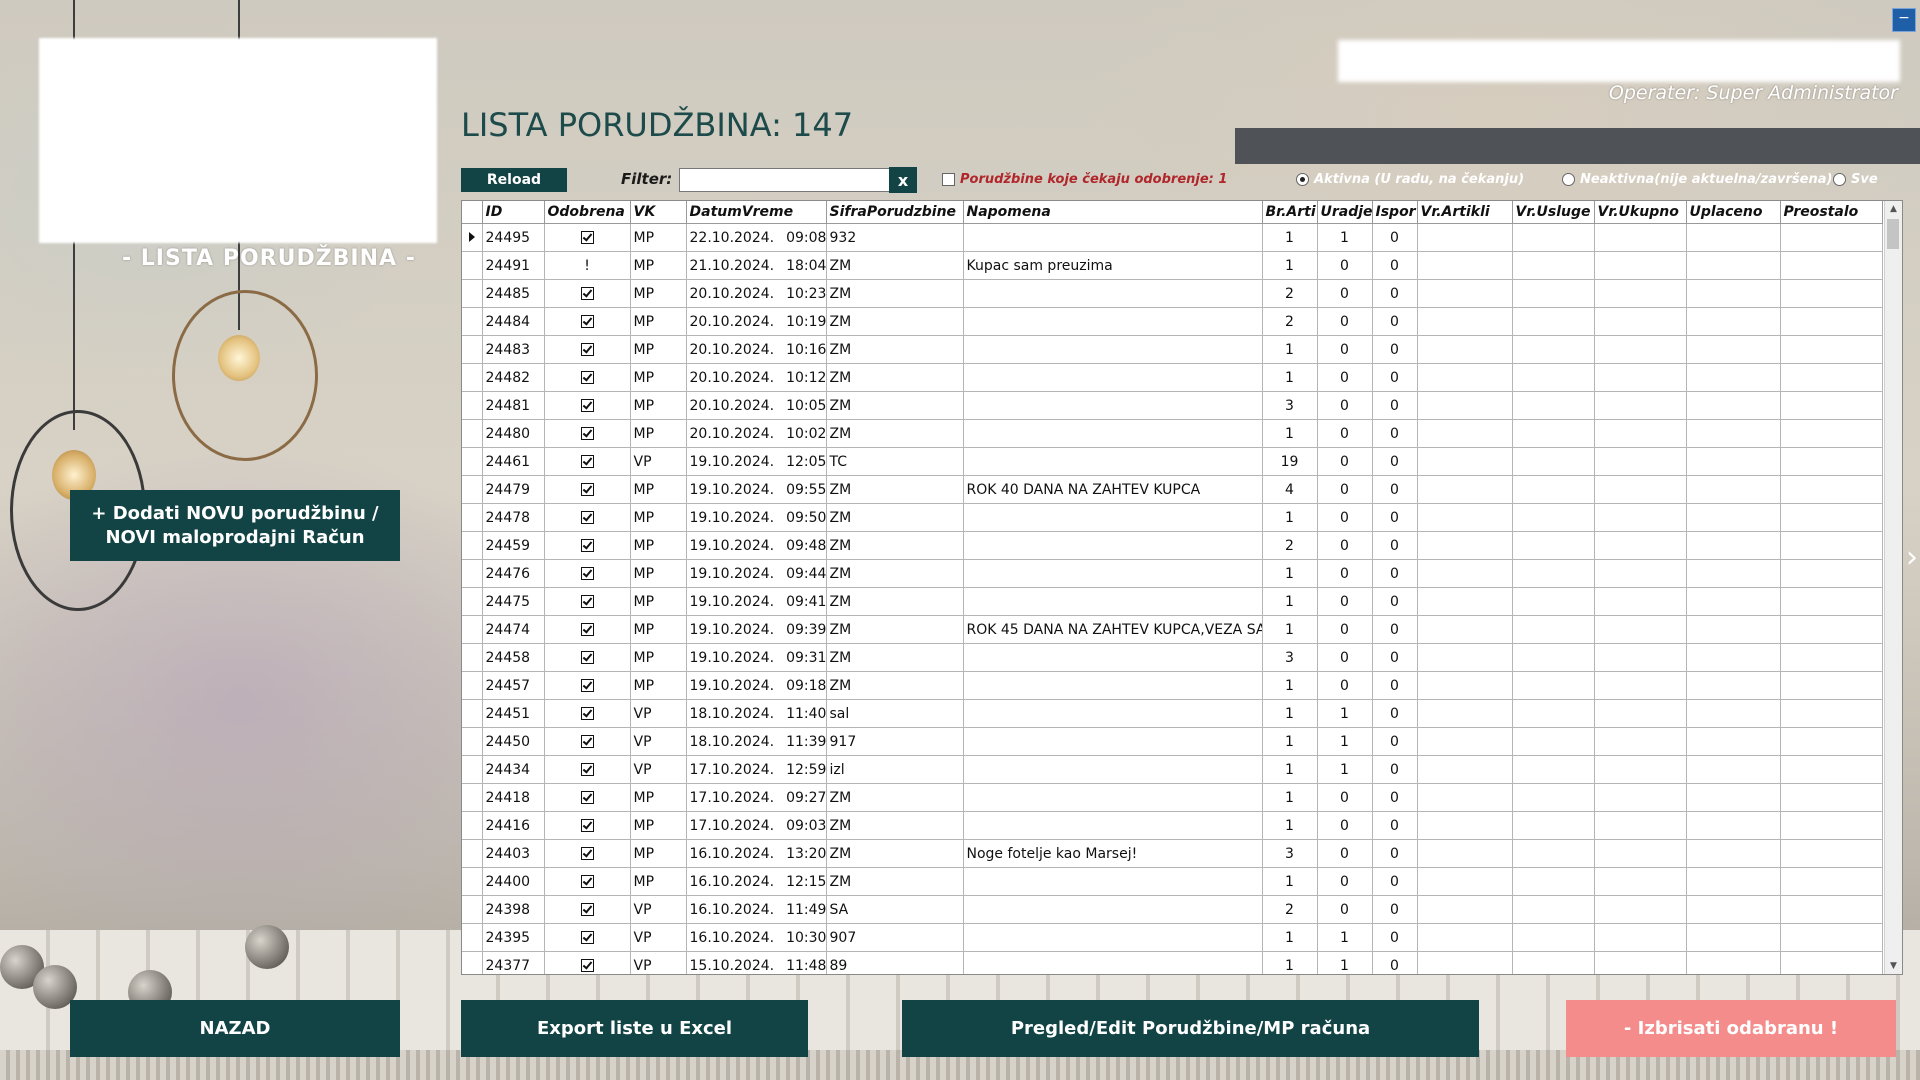 The height and width of the screenshot is (1080, 1920). I want to click on minimize-icon: −, so click(1904, 20).